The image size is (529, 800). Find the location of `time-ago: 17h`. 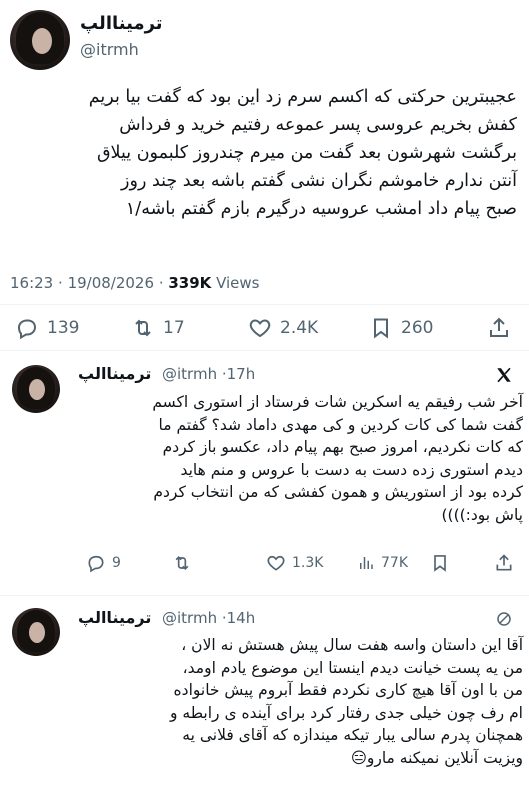

time-ago: 17h is located at coordinates (241, 374).